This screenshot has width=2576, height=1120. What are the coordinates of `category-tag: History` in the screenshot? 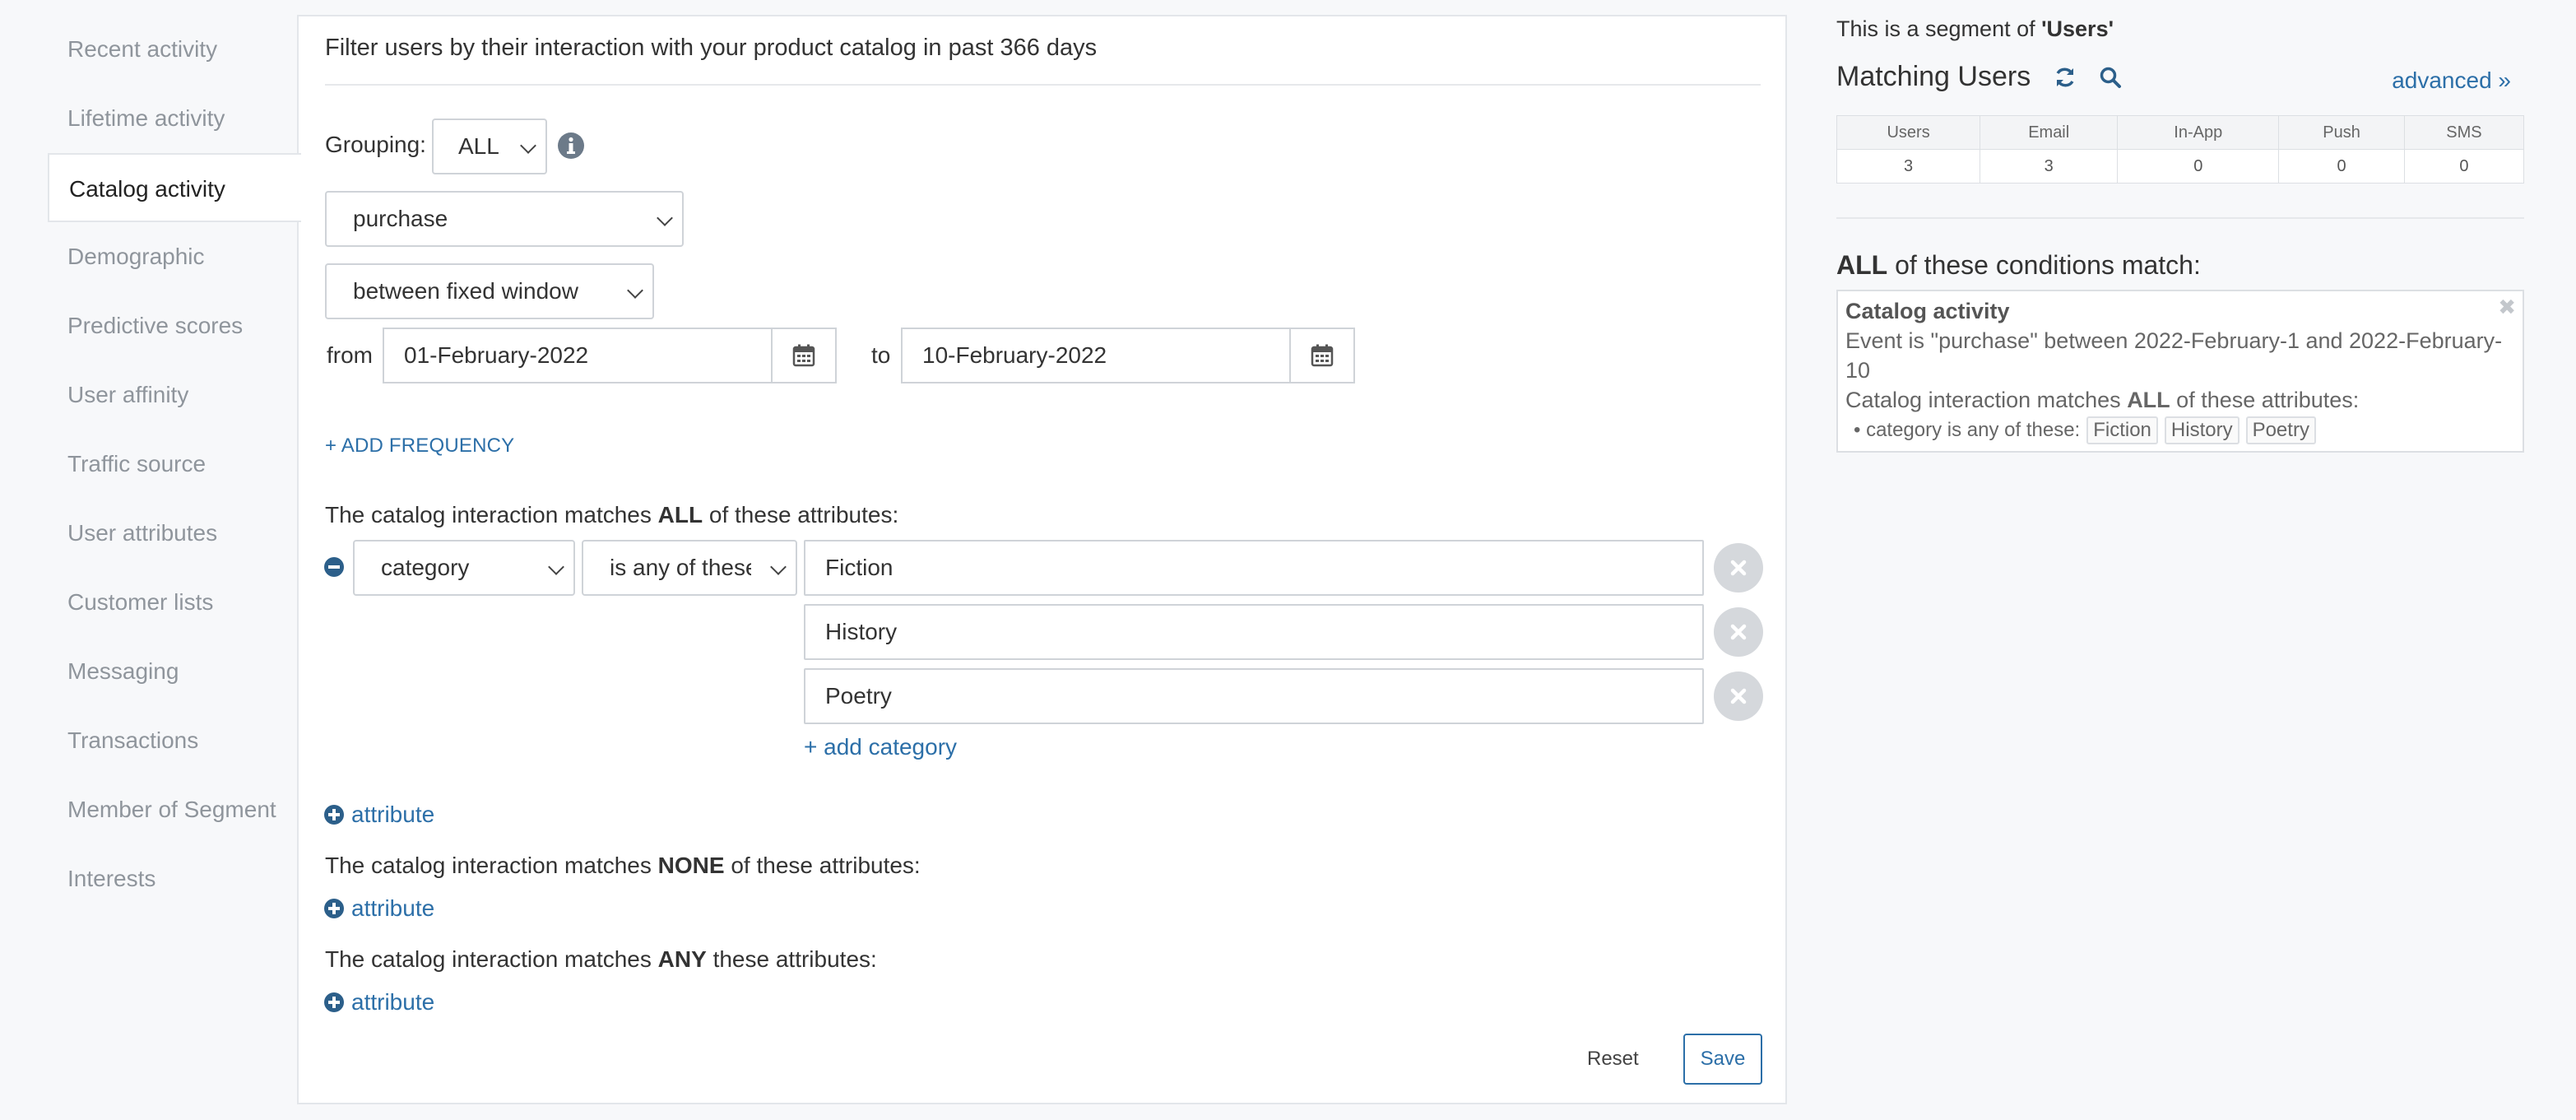 It's located at (2201, 430).